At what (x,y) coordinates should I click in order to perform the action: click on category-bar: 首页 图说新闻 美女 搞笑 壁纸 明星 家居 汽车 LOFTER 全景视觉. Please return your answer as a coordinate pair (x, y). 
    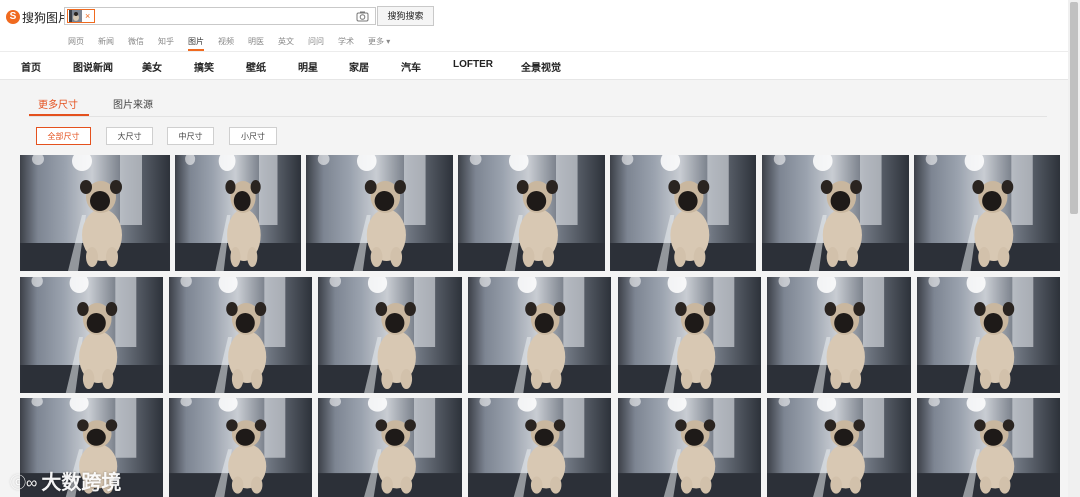
    Looking at the image, I should click on (534, 66).